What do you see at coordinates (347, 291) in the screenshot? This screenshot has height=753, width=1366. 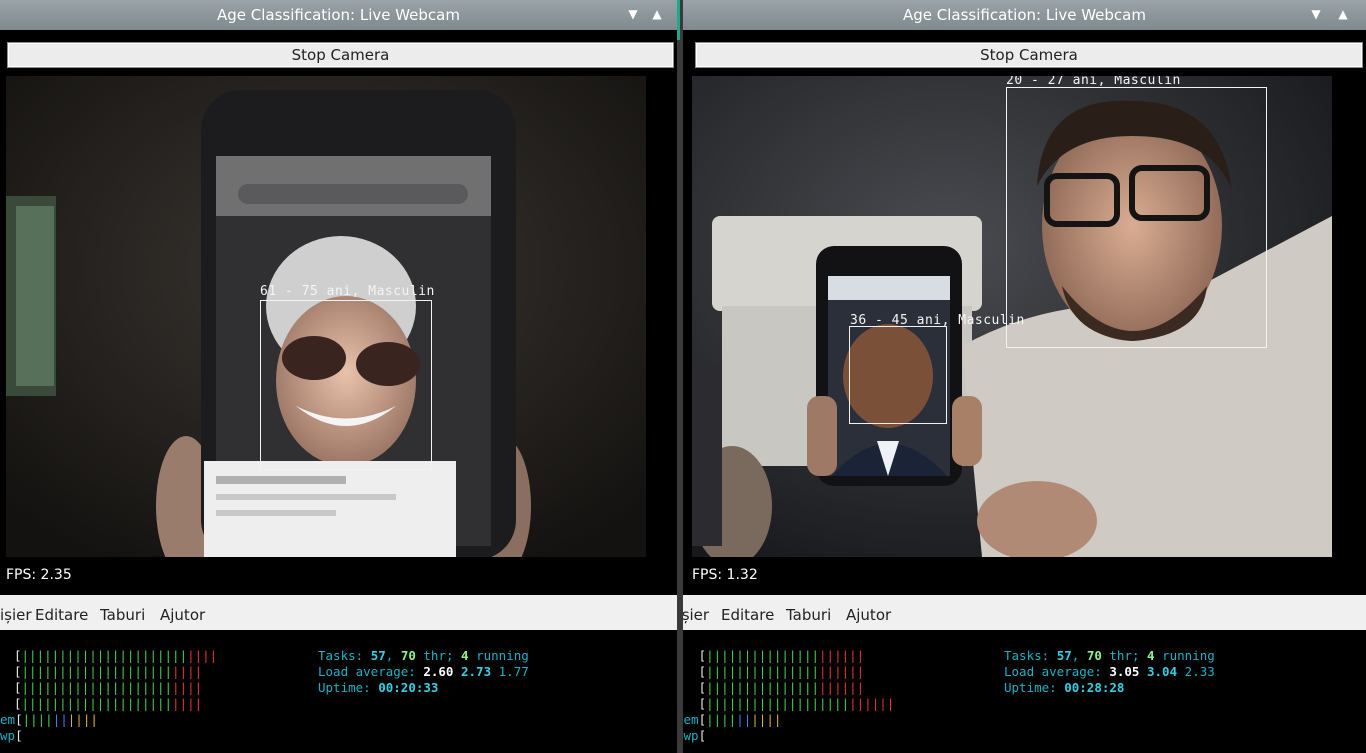 I see `face-label: 61 - 75 ani, Masculin` at bounding box center [347, 291].